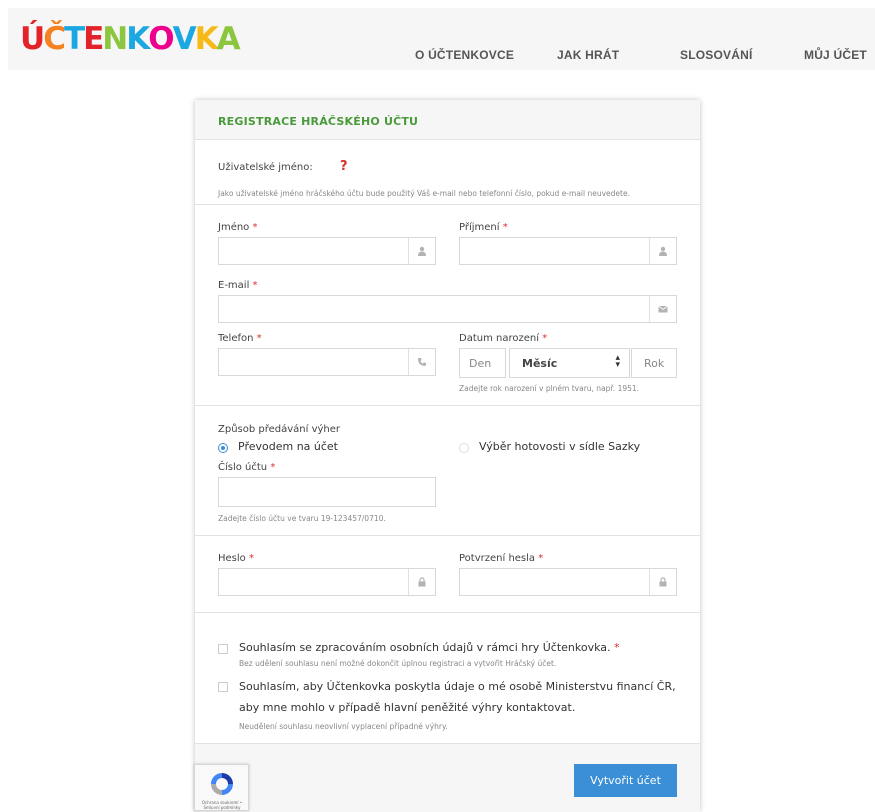  What do you see at coordinates (327, 362) in the screenshot?
I see `phone-input` at bounding box center [327, 362].